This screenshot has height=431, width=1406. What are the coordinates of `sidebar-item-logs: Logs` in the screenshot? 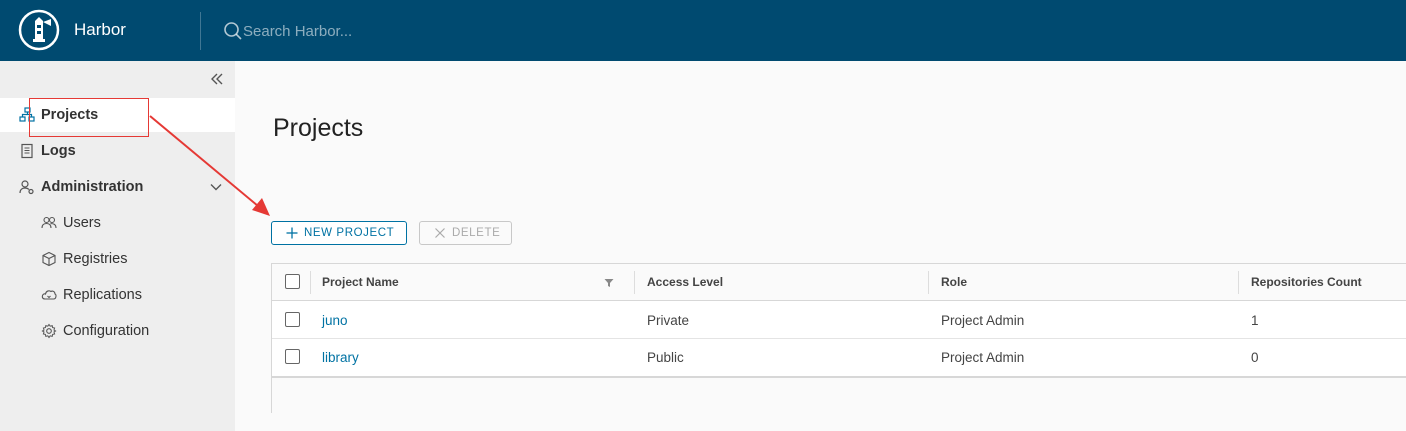 It's located at (117, 151).